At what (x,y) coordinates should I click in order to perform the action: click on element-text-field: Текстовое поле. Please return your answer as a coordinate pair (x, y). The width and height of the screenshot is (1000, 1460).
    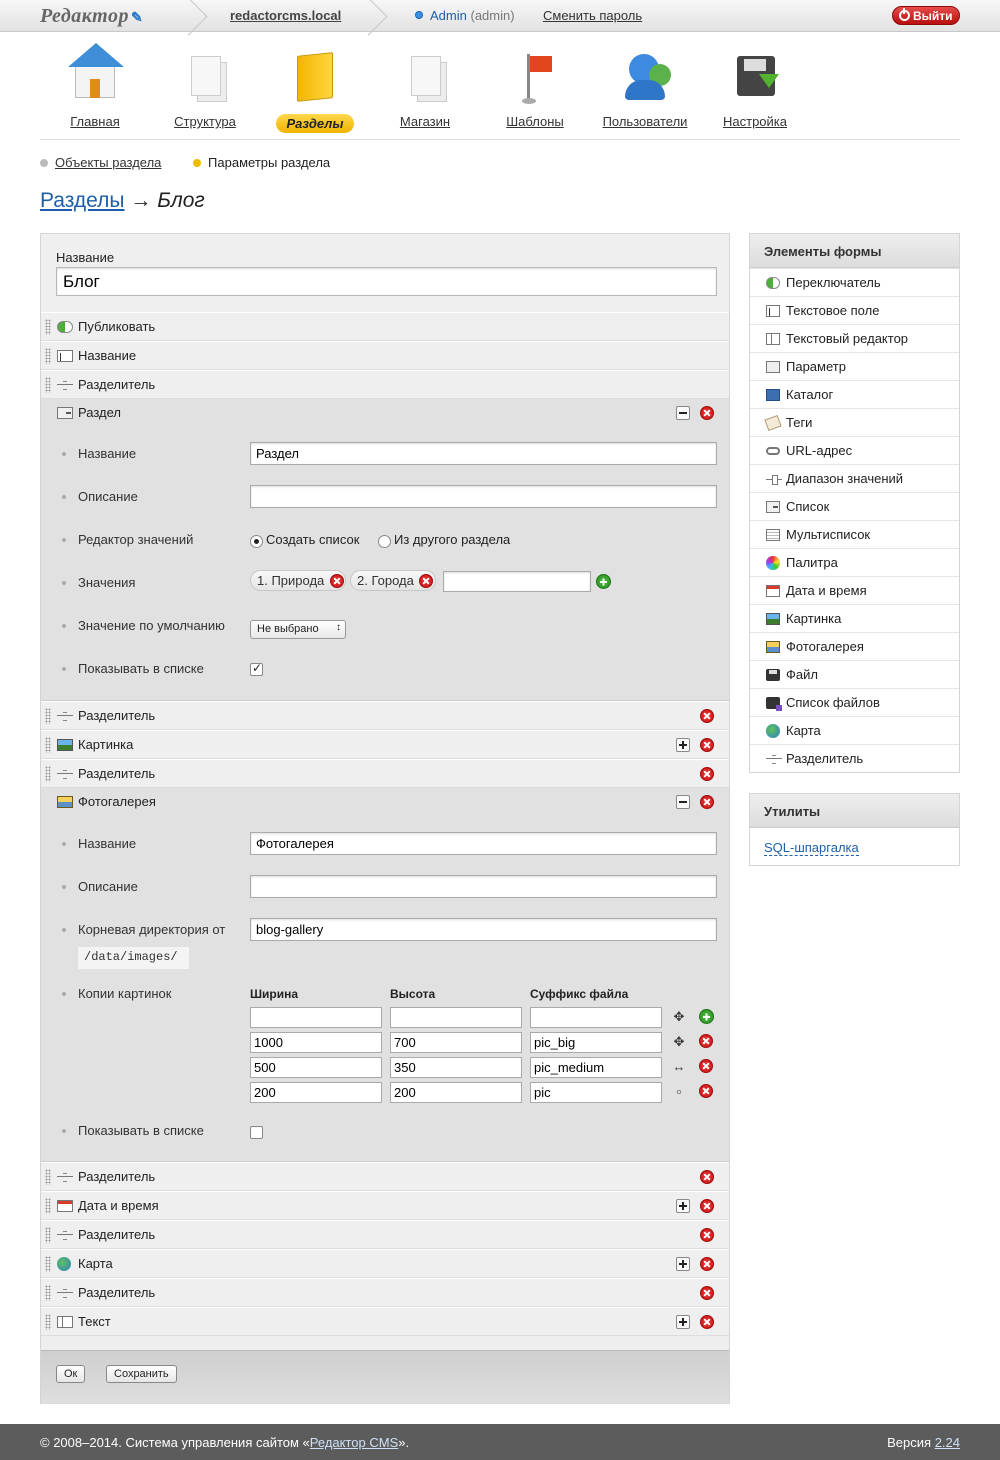
    Looking at the image, I should click on (854, 310).